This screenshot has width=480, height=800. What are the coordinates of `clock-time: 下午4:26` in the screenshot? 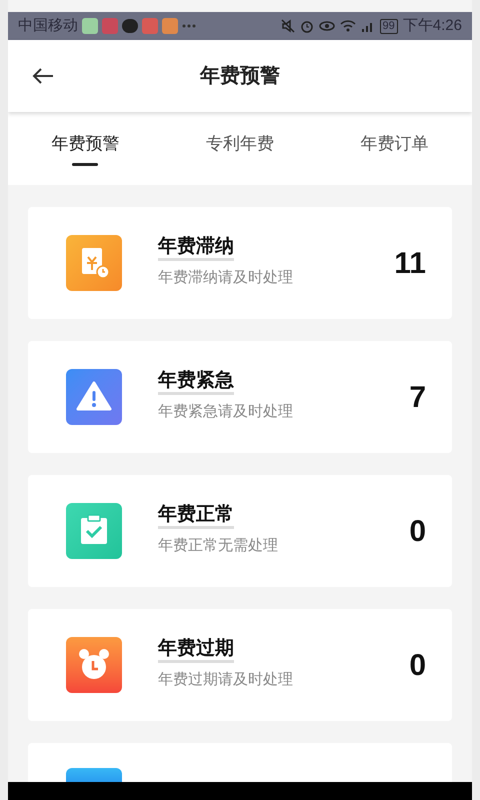 It's located at (432, 26).